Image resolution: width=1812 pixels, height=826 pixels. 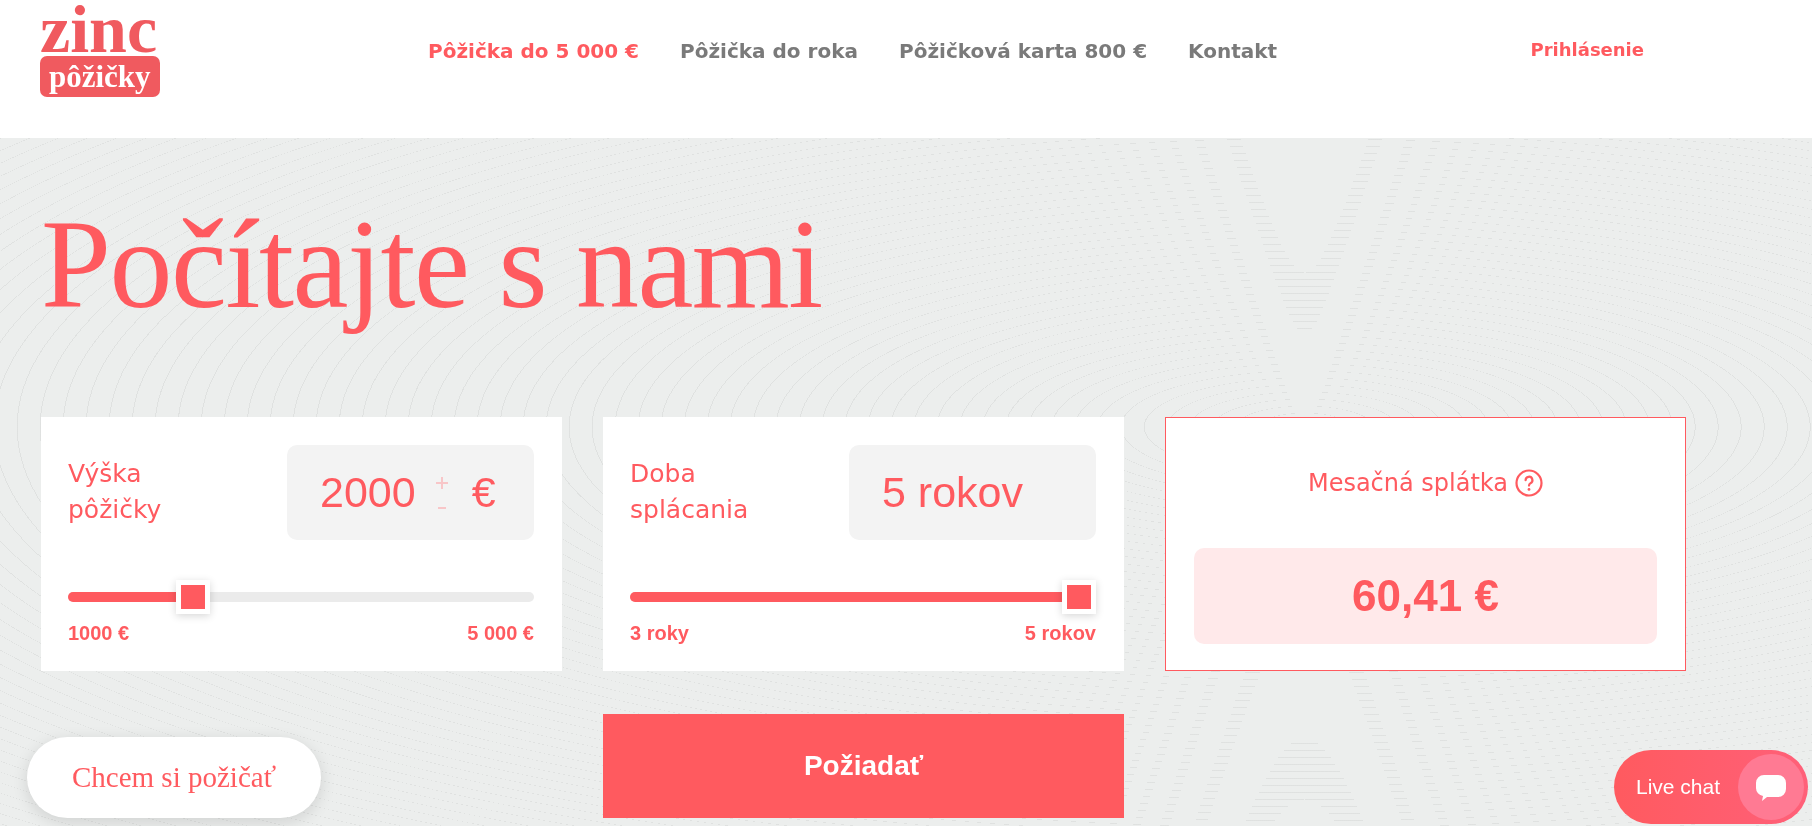 I want to click on monthly-payment-value: 60,41 €, so click(x=1425, y=596).